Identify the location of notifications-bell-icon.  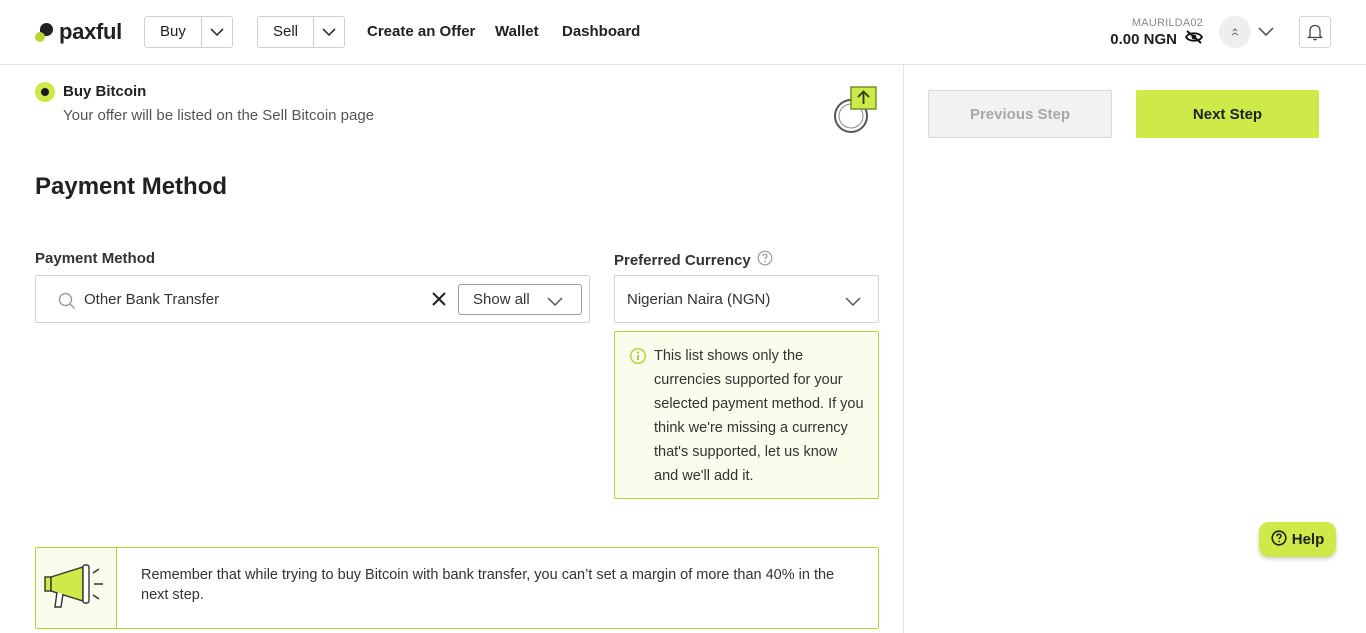
(1315, 32).